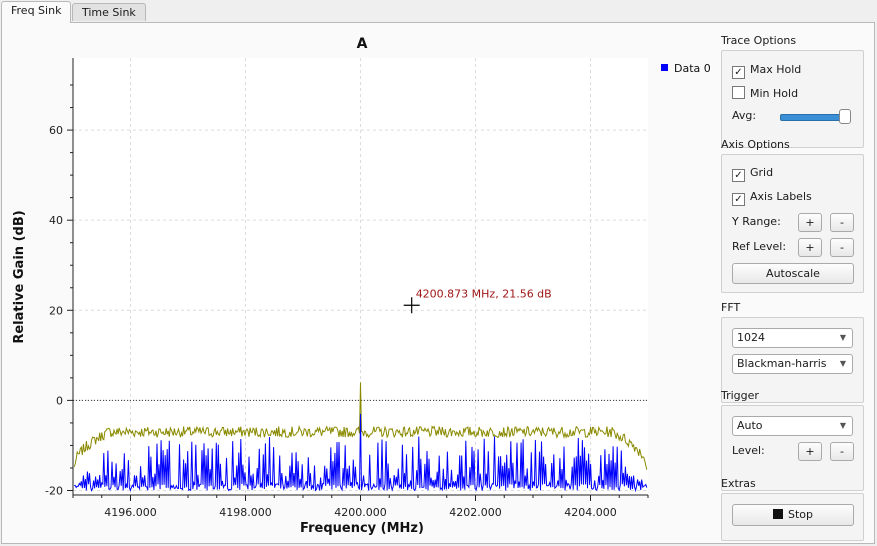 The image size is (877, 546). I want to click on grid-checkbox: ✓ Grid, so click(752, 173).